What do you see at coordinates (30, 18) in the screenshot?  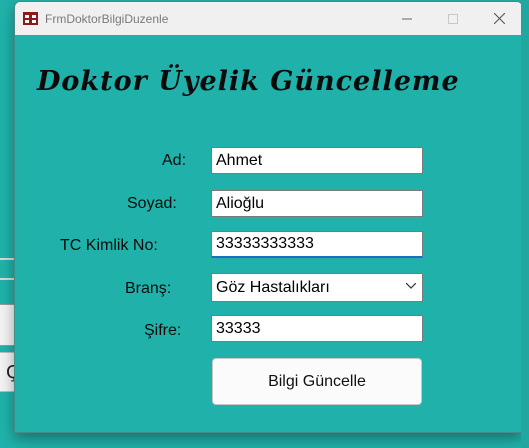 I see `app-form-icon` at bounding box center [30, 18].